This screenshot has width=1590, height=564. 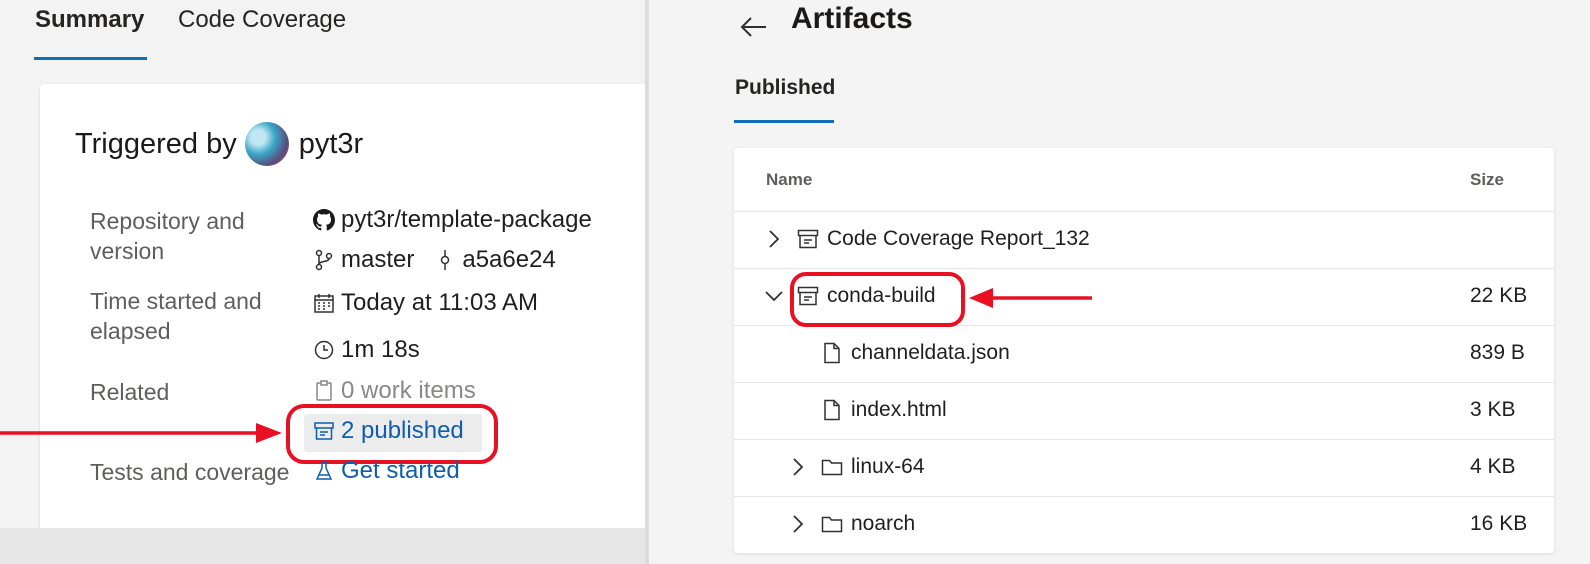 I want to click on file-name: index.html, so click(x=899, y=410).